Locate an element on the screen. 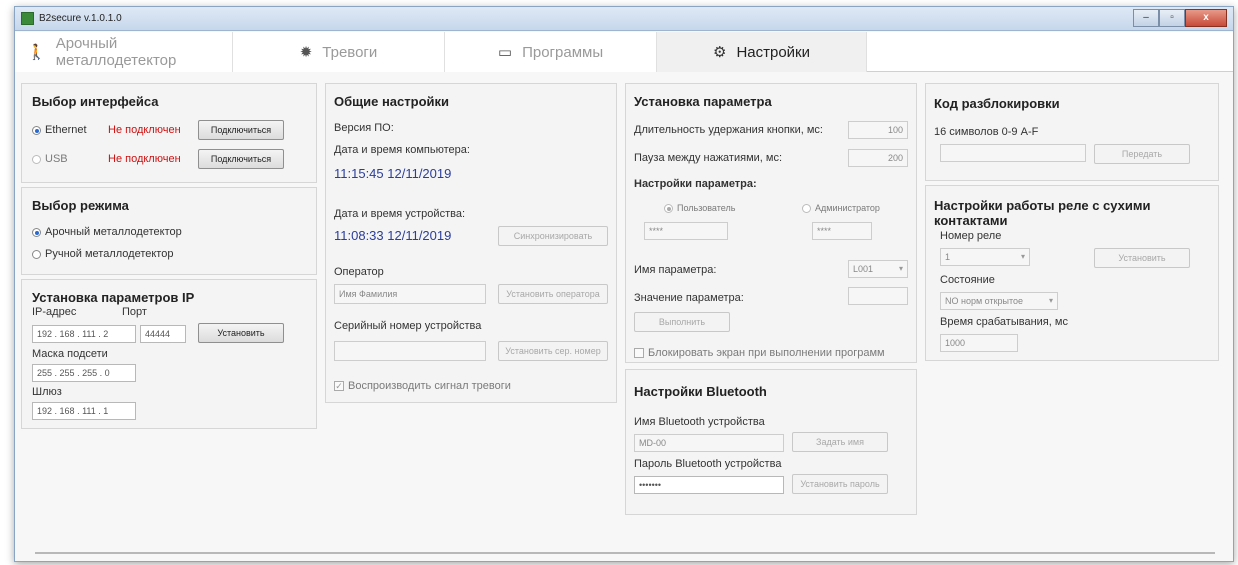 The width and height of the screenshot is (1238, 565). param-settings-label: Настройки параметра: is located at coordinates (695, 184).